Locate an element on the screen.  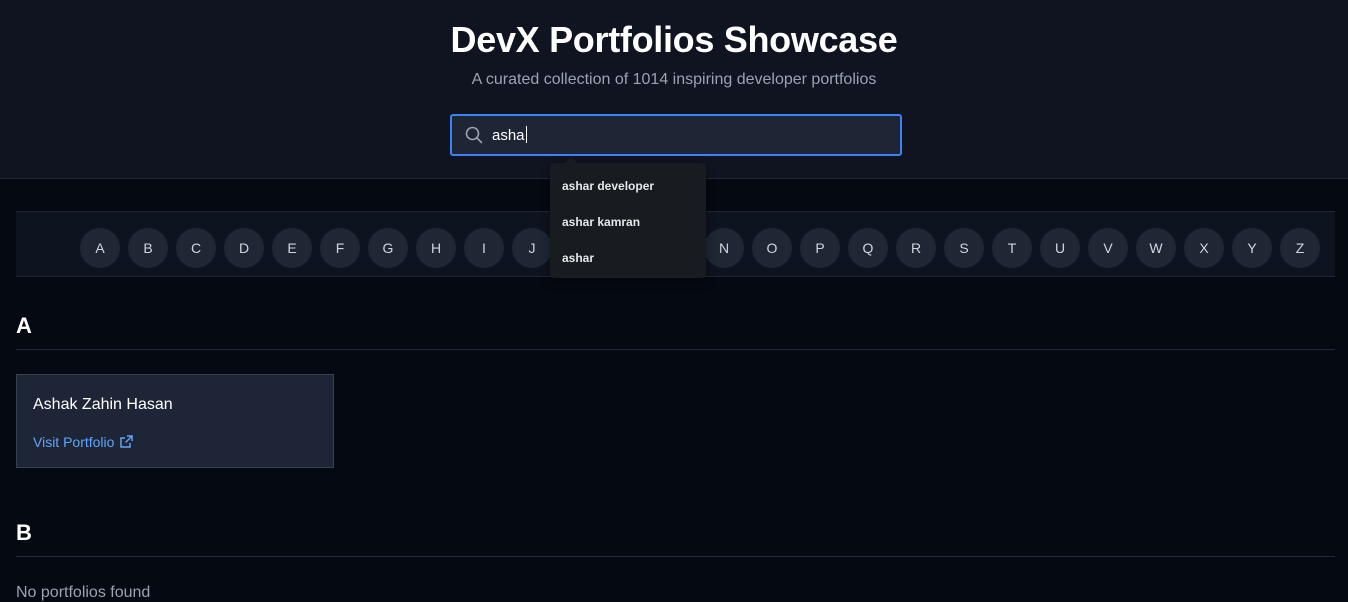
letter-c: C is located at coordinates (196, 248).